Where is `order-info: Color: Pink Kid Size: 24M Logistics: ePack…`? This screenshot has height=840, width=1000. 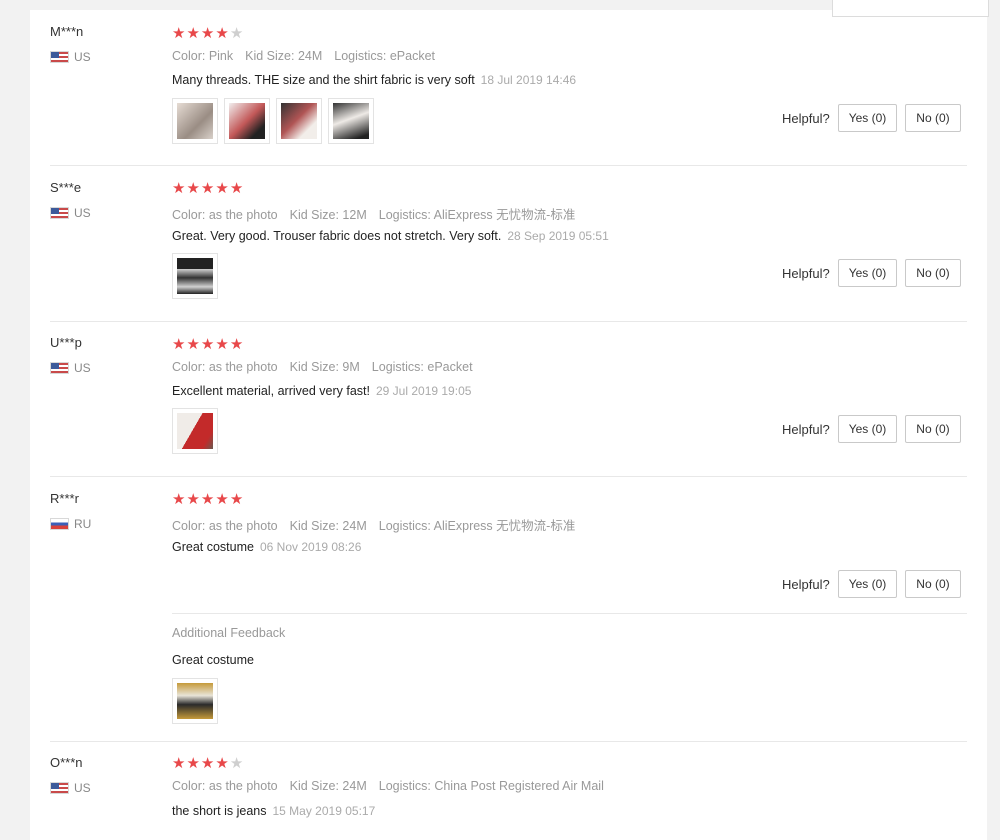 order-info: Color: Pink Kid Size: 24M Logistics: ePack… is located at coordinates (304, 56).